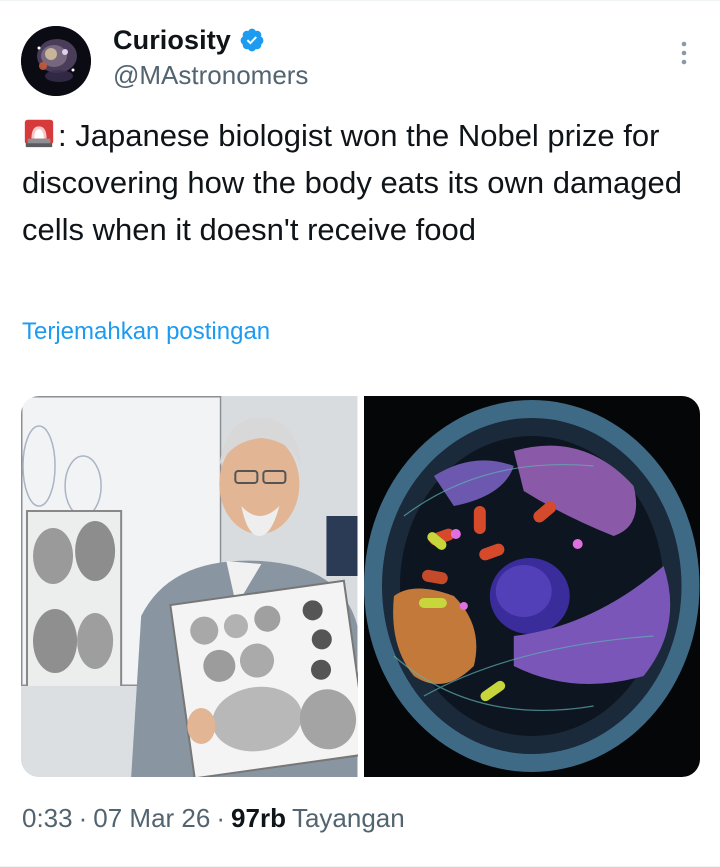 The height and width of the screenshot is (867, 720). Describe the element at coordinates (213, 818) in the screenshot. I see `post-meta: 0:33 · 07 Mar 26 · 97rb Tayangan` at that location.